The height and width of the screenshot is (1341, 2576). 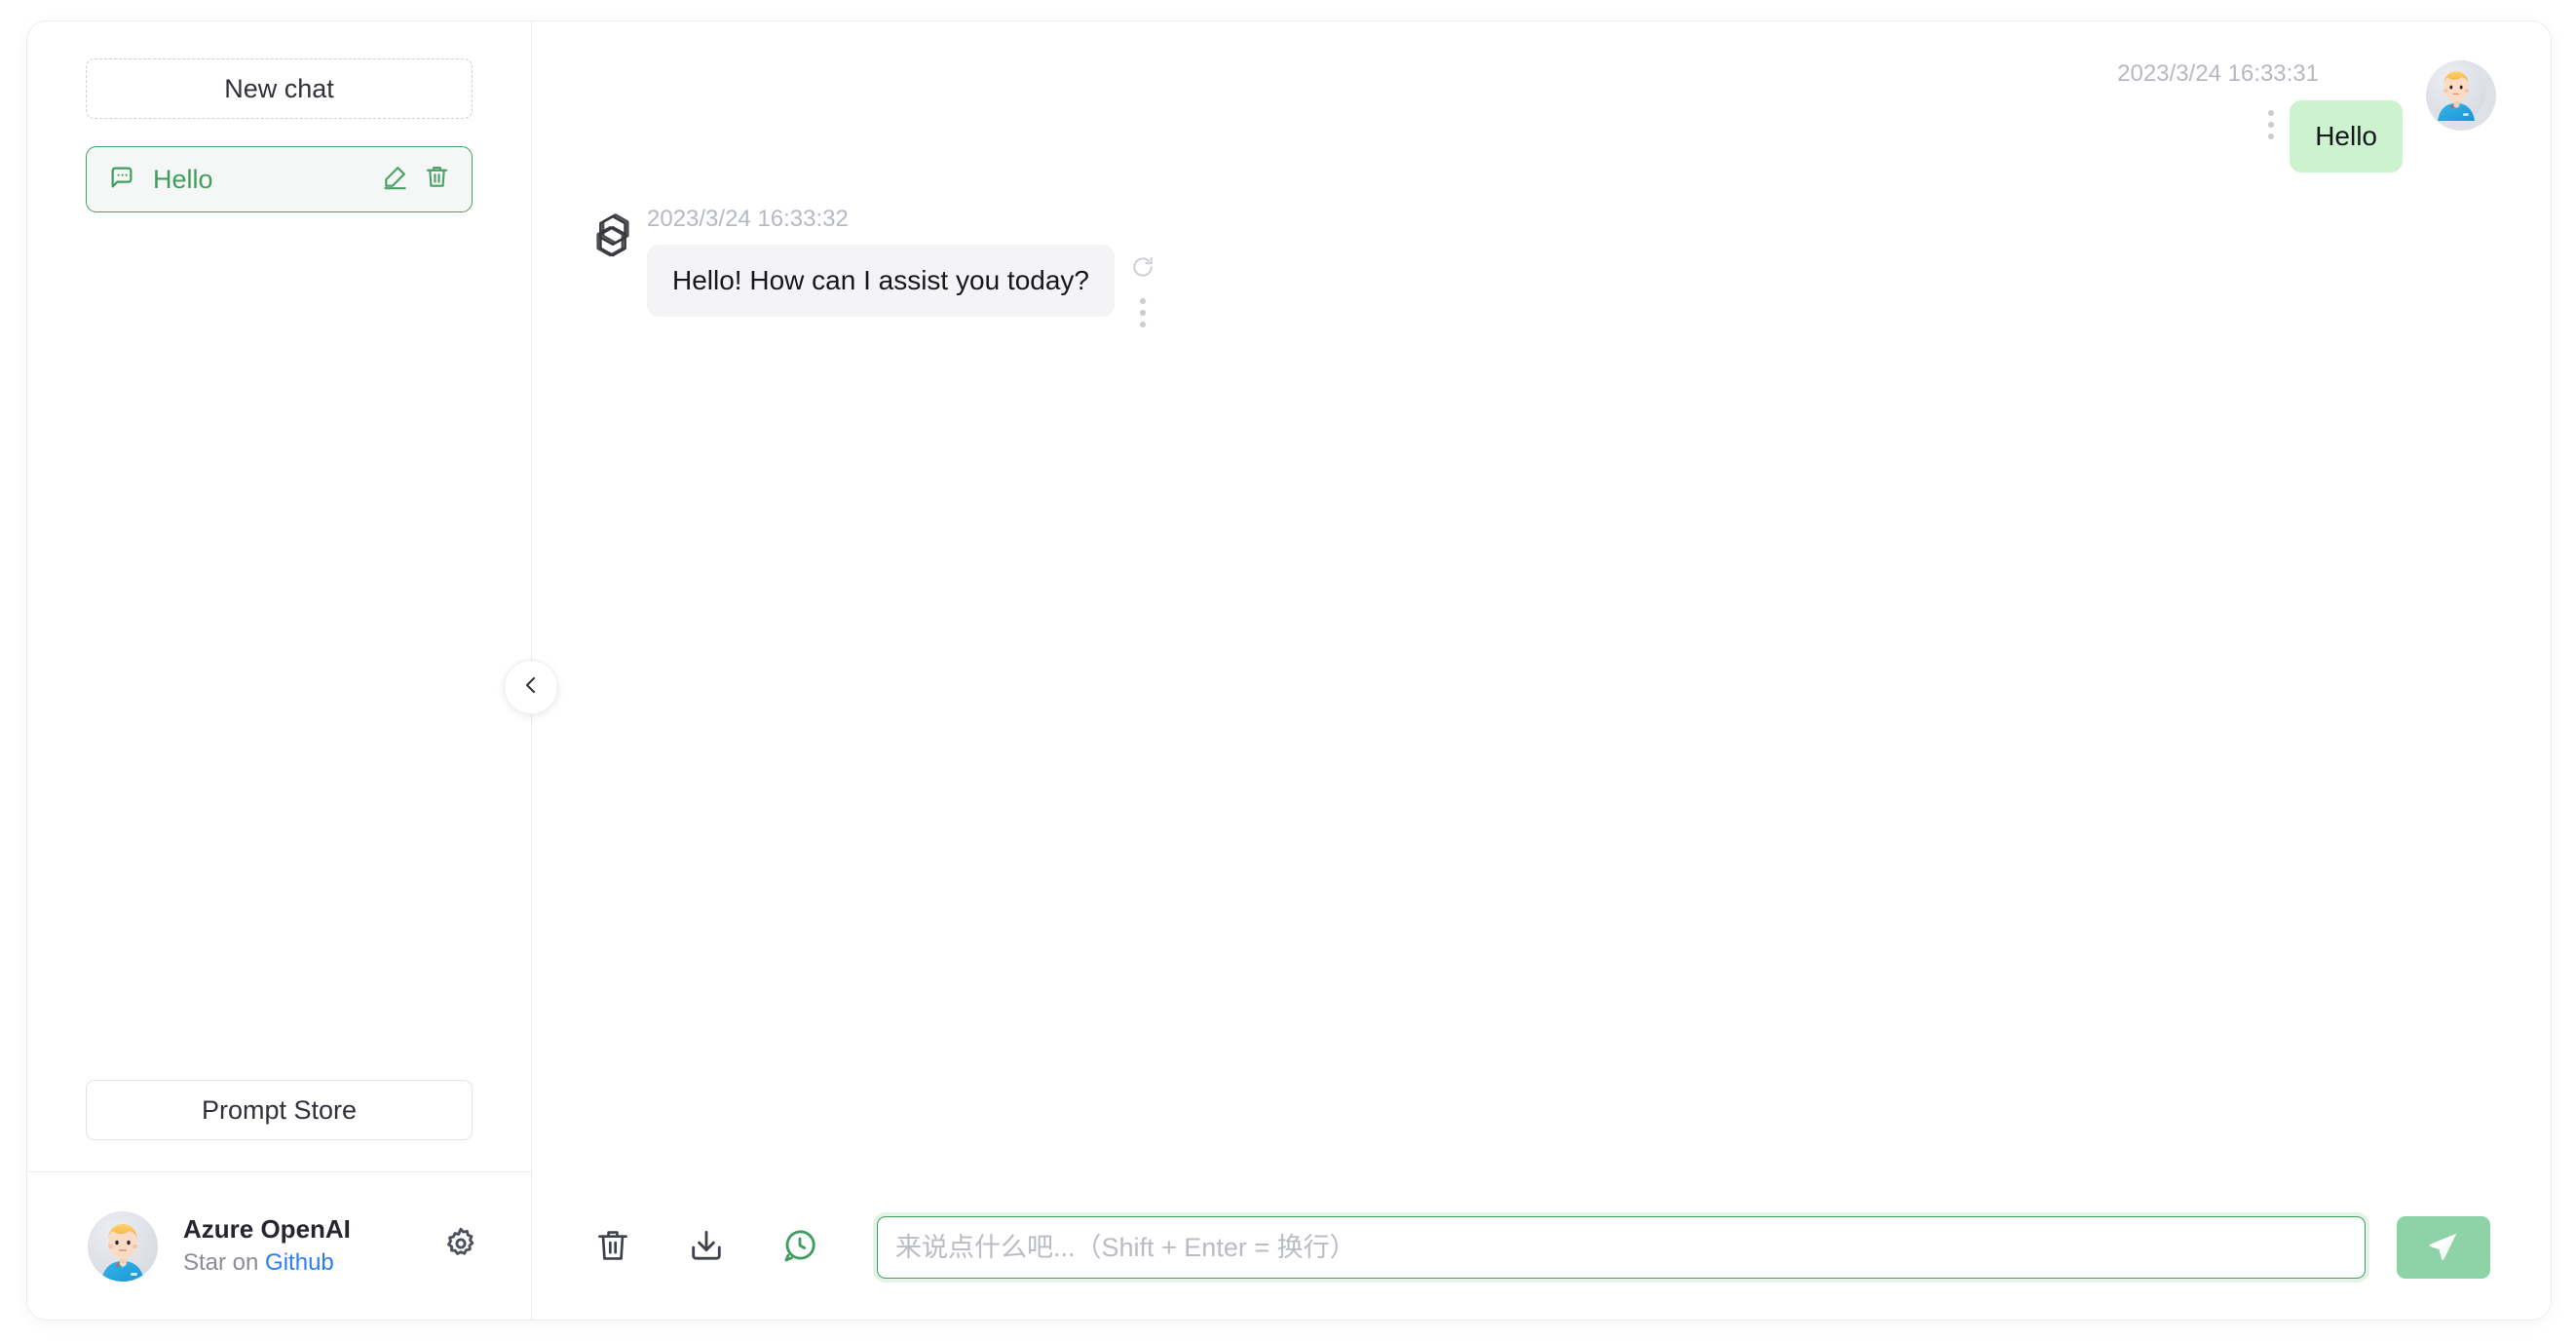 I want to click on prompt-store-button: Prompt Store, so click(x=279, y=1110).